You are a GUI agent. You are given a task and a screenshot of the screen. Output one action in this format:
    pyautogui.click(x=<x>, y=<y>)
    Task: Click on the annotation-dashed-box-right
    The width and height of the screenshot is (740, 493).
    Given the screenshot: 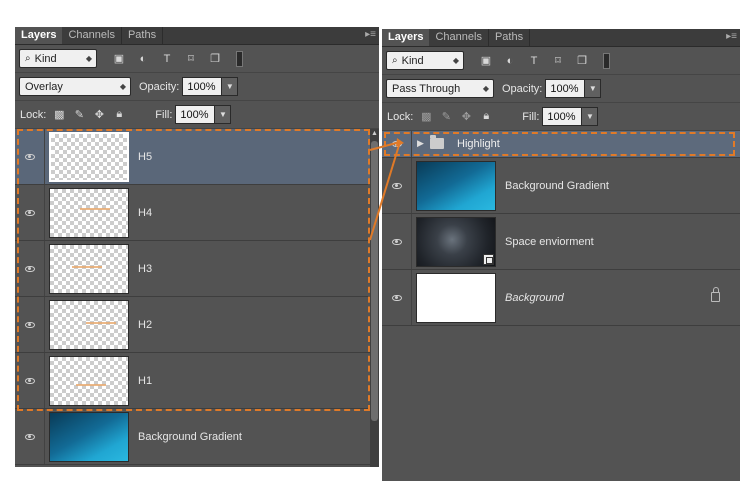 What is the action you would take?
    pyautogui.click(x=559, y=144)
    